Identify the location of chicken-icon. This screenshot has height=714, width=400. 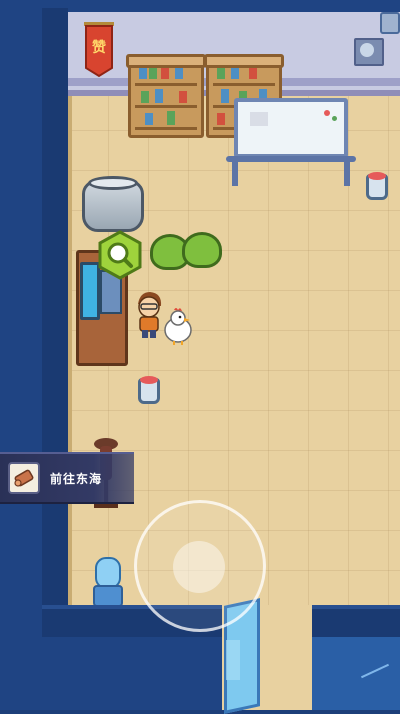
(178, 326).